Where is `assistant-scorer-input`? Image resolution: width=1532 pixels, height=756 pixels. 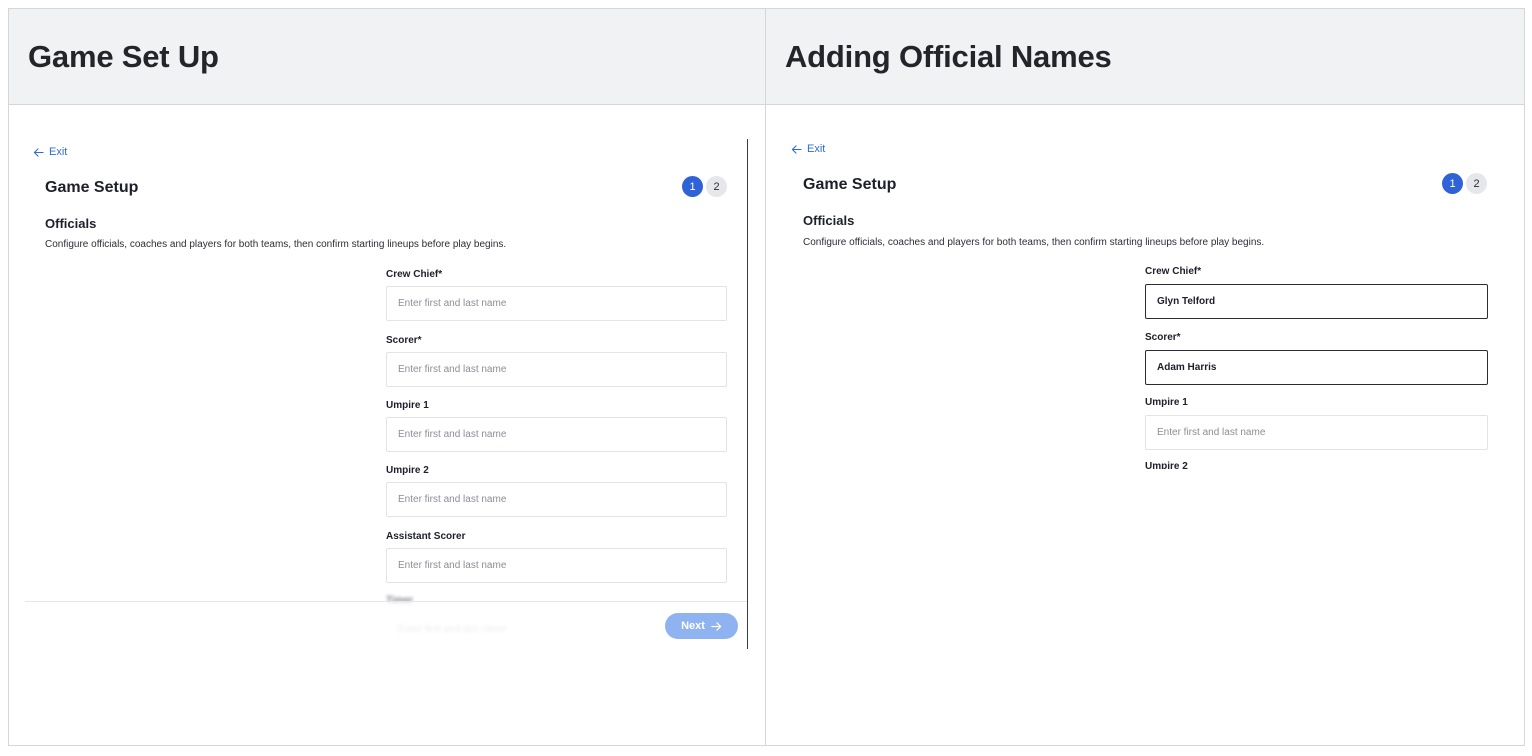
assistant-scorer-input is located at coordinates (556, 565).